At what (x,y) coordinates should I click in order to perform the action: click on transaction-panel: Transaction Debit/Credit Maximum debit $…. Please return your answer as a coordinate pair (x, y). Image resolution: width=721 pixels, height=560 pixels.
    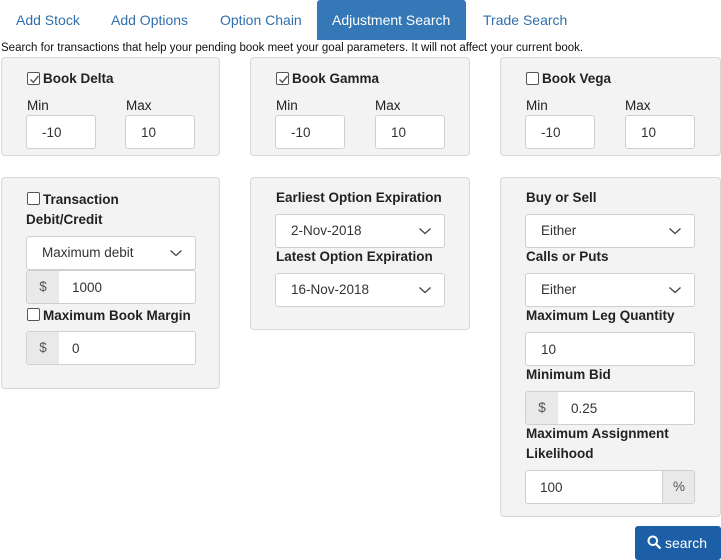
    Looking at the image, I should click on (110, 283).